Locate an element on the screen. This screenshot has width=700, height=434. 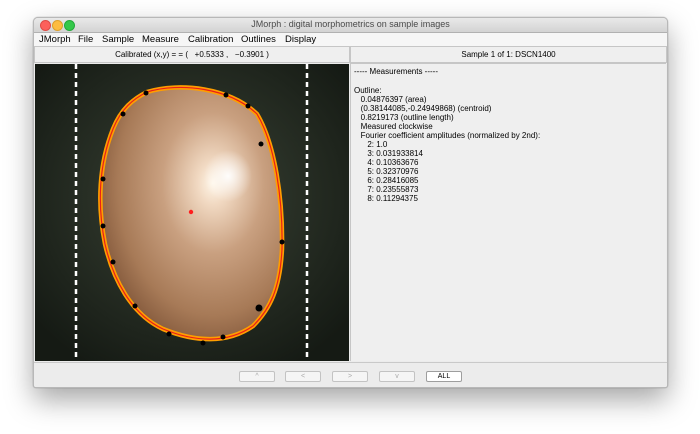
nav-up-button: ^ is located at coordinates (257, 376).